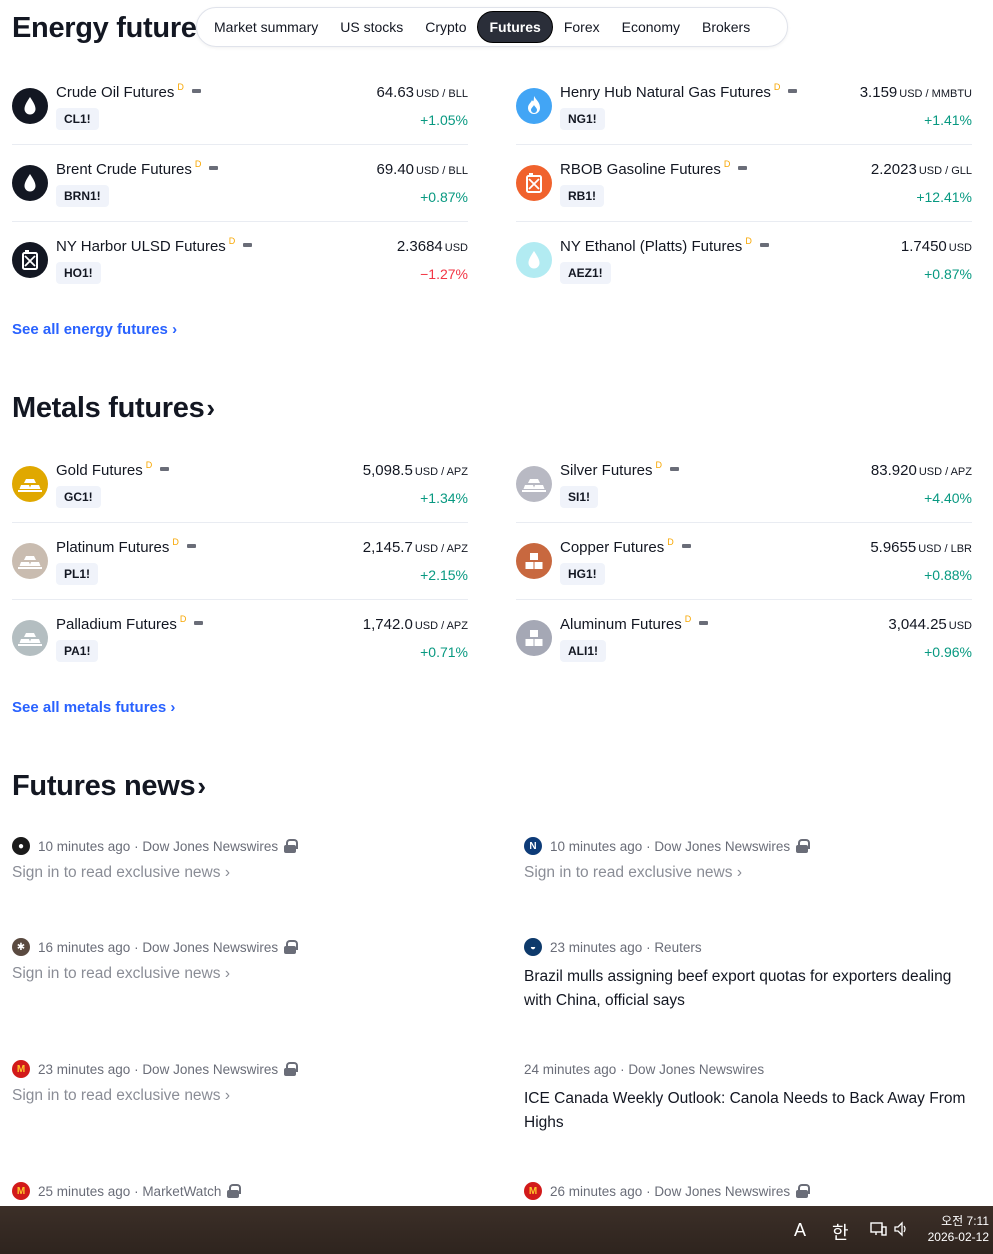  I want to click on ticker-badge: SI1!, so click(579, 497).